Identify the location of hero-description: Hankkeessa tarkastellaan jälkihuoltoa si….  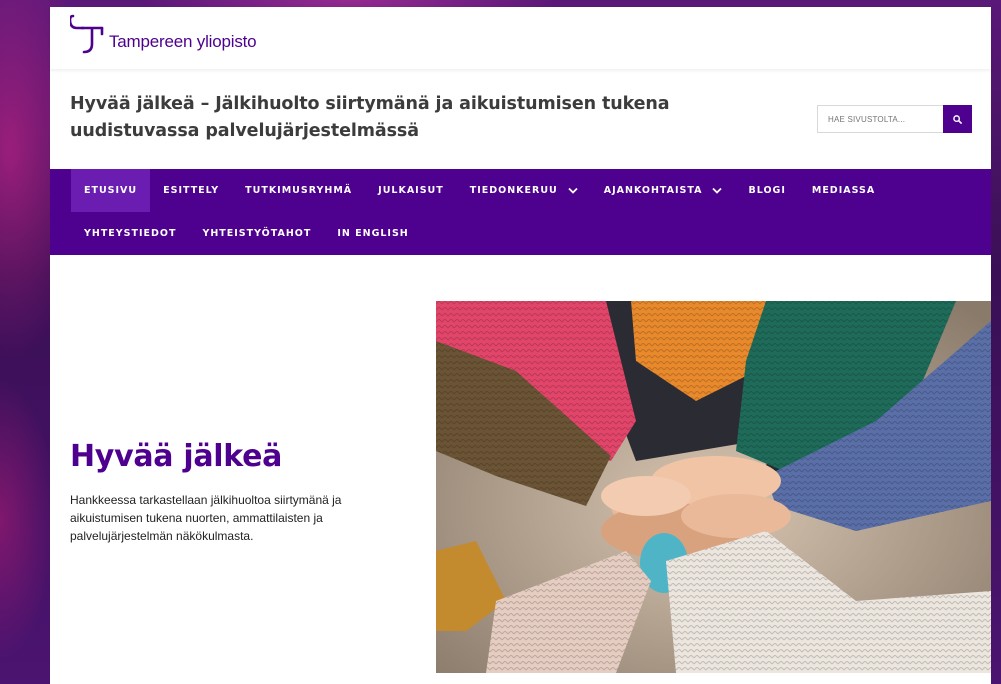
(206, 518).